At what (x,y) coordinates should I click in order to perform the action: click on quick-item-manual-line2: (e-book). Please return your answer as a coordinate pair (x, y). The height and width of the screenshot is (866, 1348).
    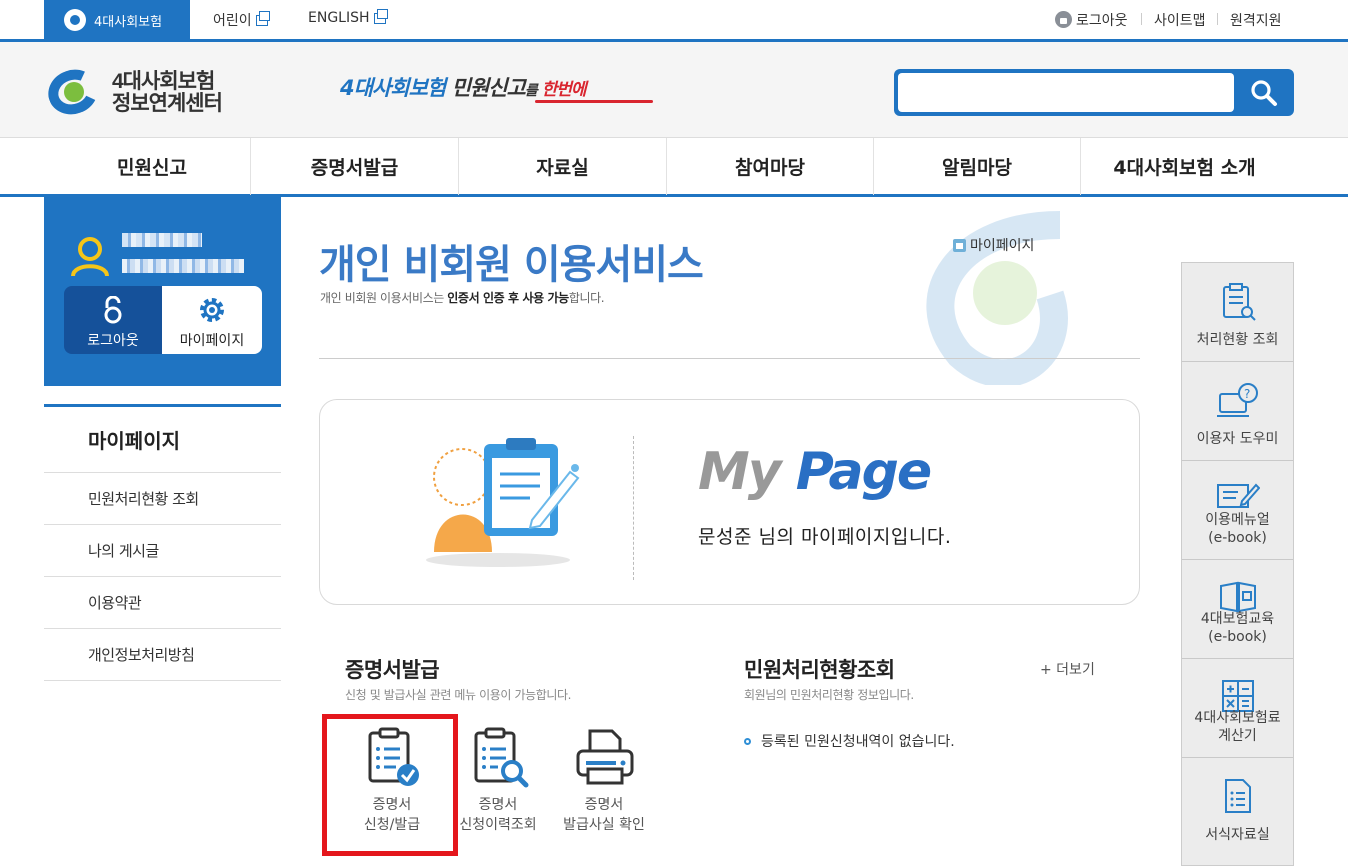
    Looking at the image, I should click on (1237, 538).